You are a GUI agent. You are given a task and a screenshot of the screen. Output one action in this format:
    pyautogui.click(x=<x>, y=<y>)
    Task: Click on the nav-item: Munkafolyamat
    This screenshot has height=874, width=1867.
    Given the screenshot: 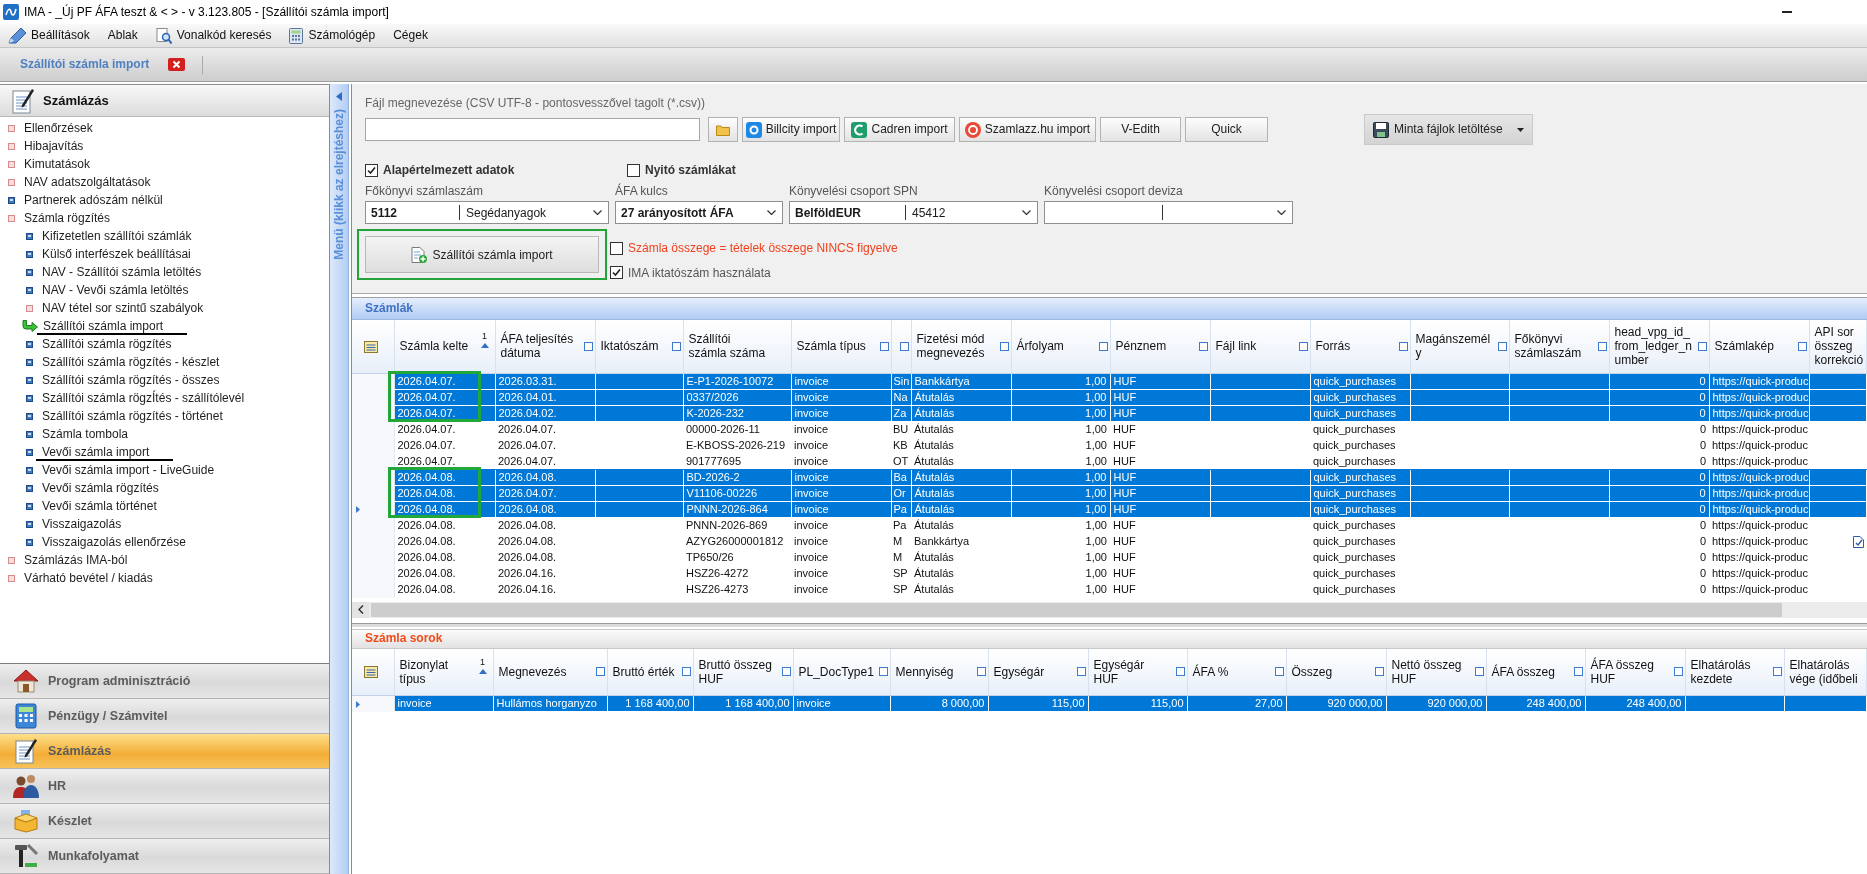 What is the action you would take?
    pyautogui.click(x=164, y=856)
    